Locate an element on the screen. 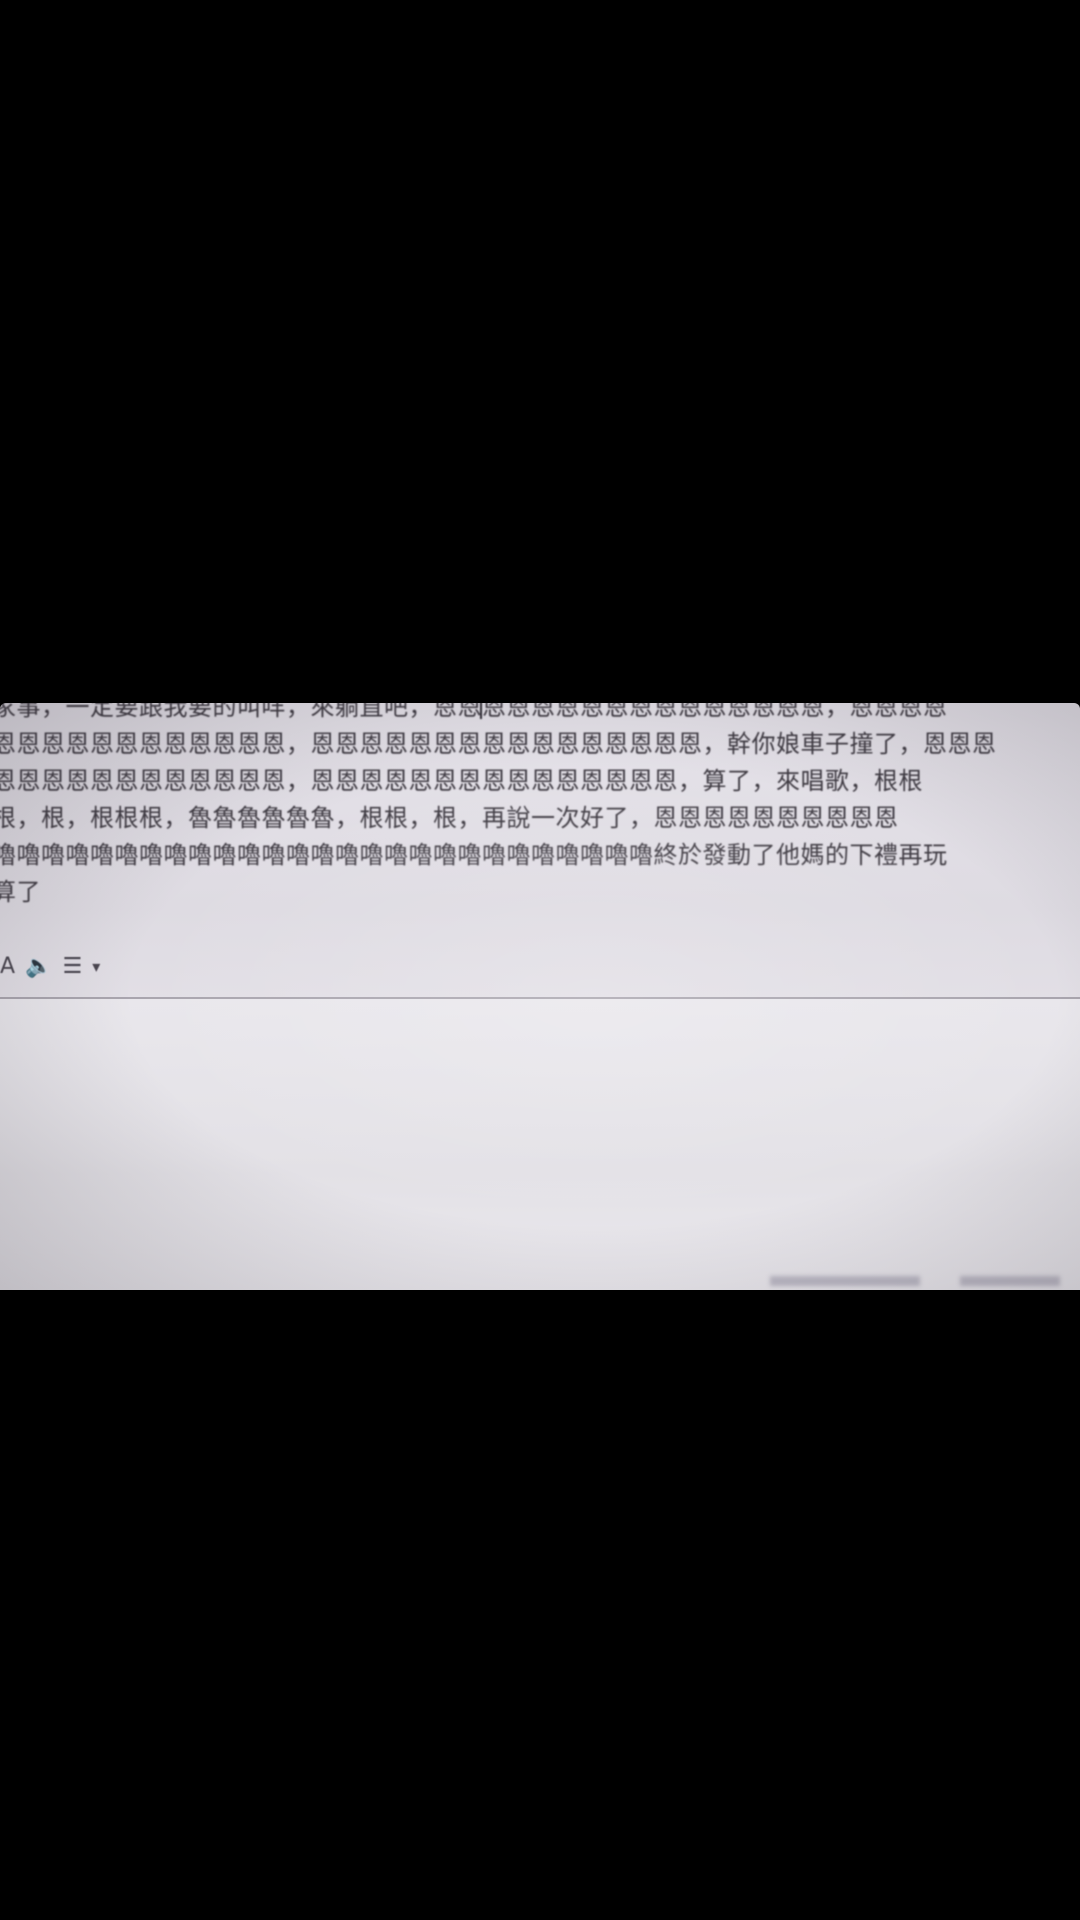 Image resolution: width=1080 pixels, height=1920 pixels. text-line: 算了 is located at coordinates (20, 892).